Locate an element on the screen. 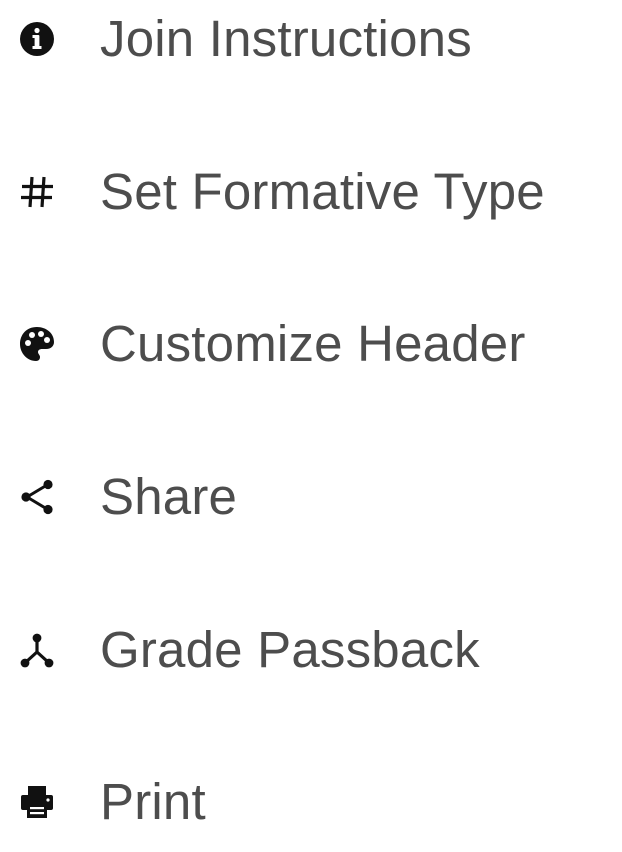  share-icon is located at coordinates (37, 497).